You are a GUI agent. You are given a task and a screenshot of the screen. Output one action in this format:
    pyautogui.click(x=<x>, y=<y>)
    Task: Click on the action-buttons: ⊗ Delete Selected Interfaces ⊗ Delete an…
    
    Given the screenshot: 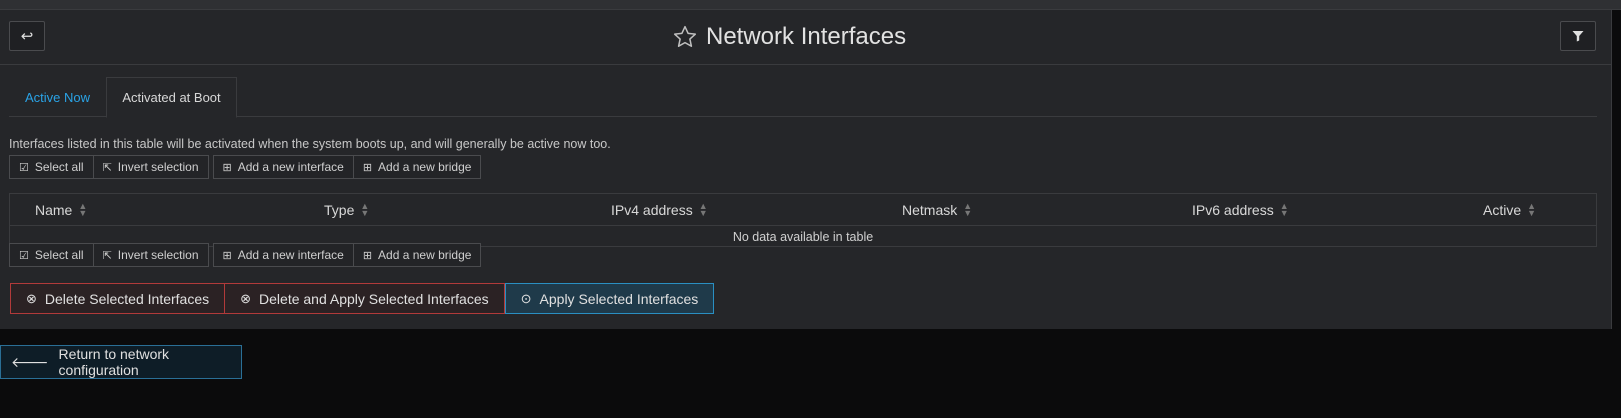 What is the action you would take?
    pyautogui.click(x=362, y=298)
    